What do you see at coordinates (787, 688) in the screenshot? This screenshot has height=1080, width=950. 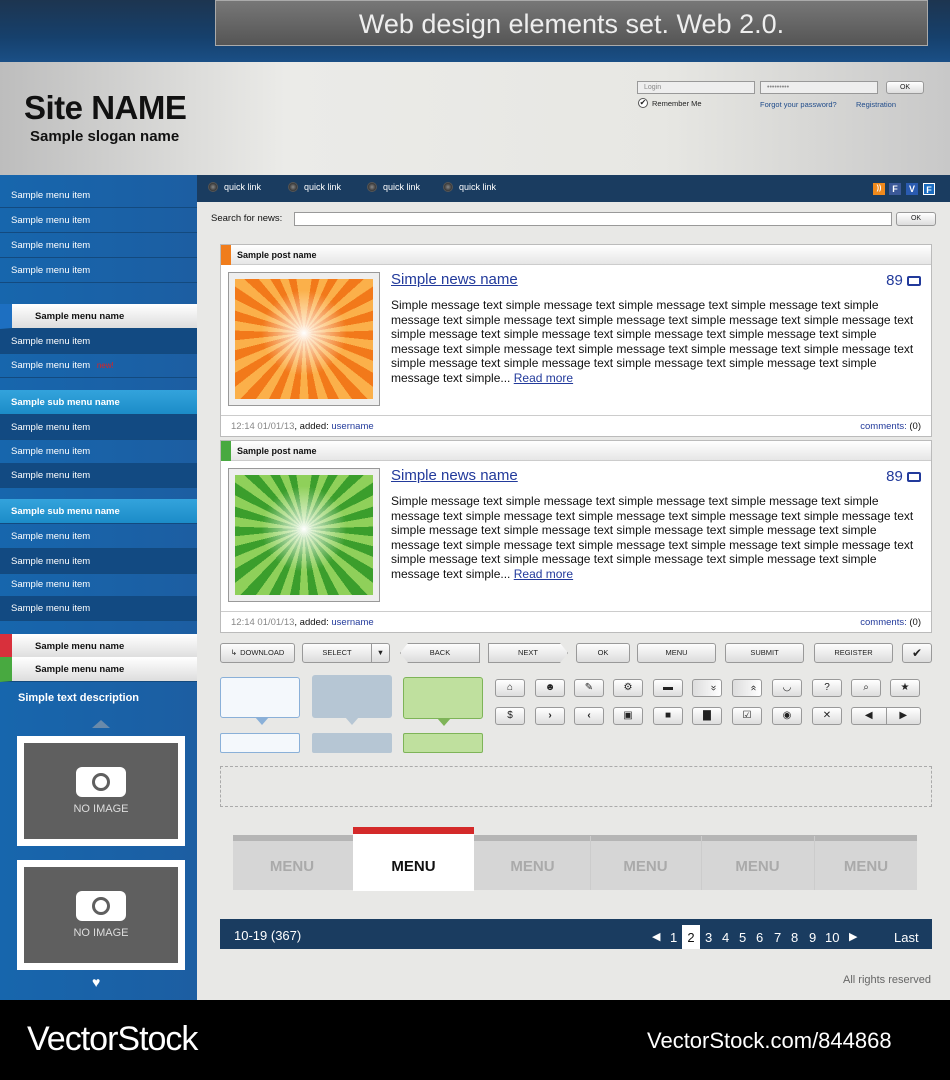 I see `rss-icon: ◡` at bounding box center [787, 688].